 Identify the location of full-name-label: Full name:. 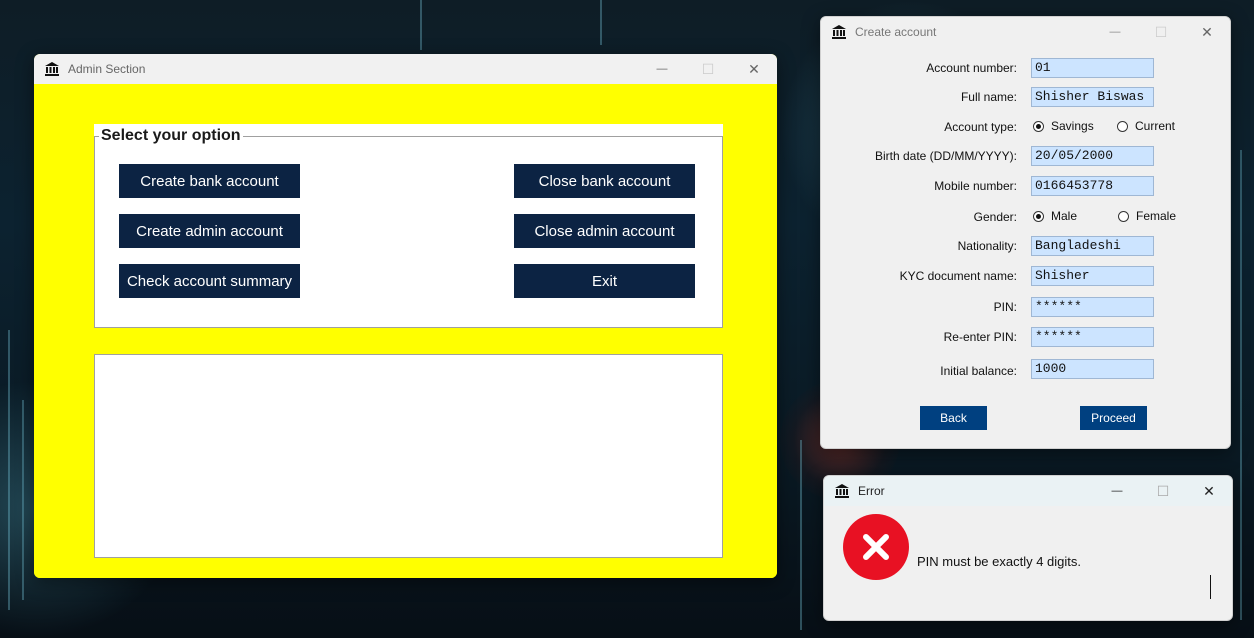
(988, 97).